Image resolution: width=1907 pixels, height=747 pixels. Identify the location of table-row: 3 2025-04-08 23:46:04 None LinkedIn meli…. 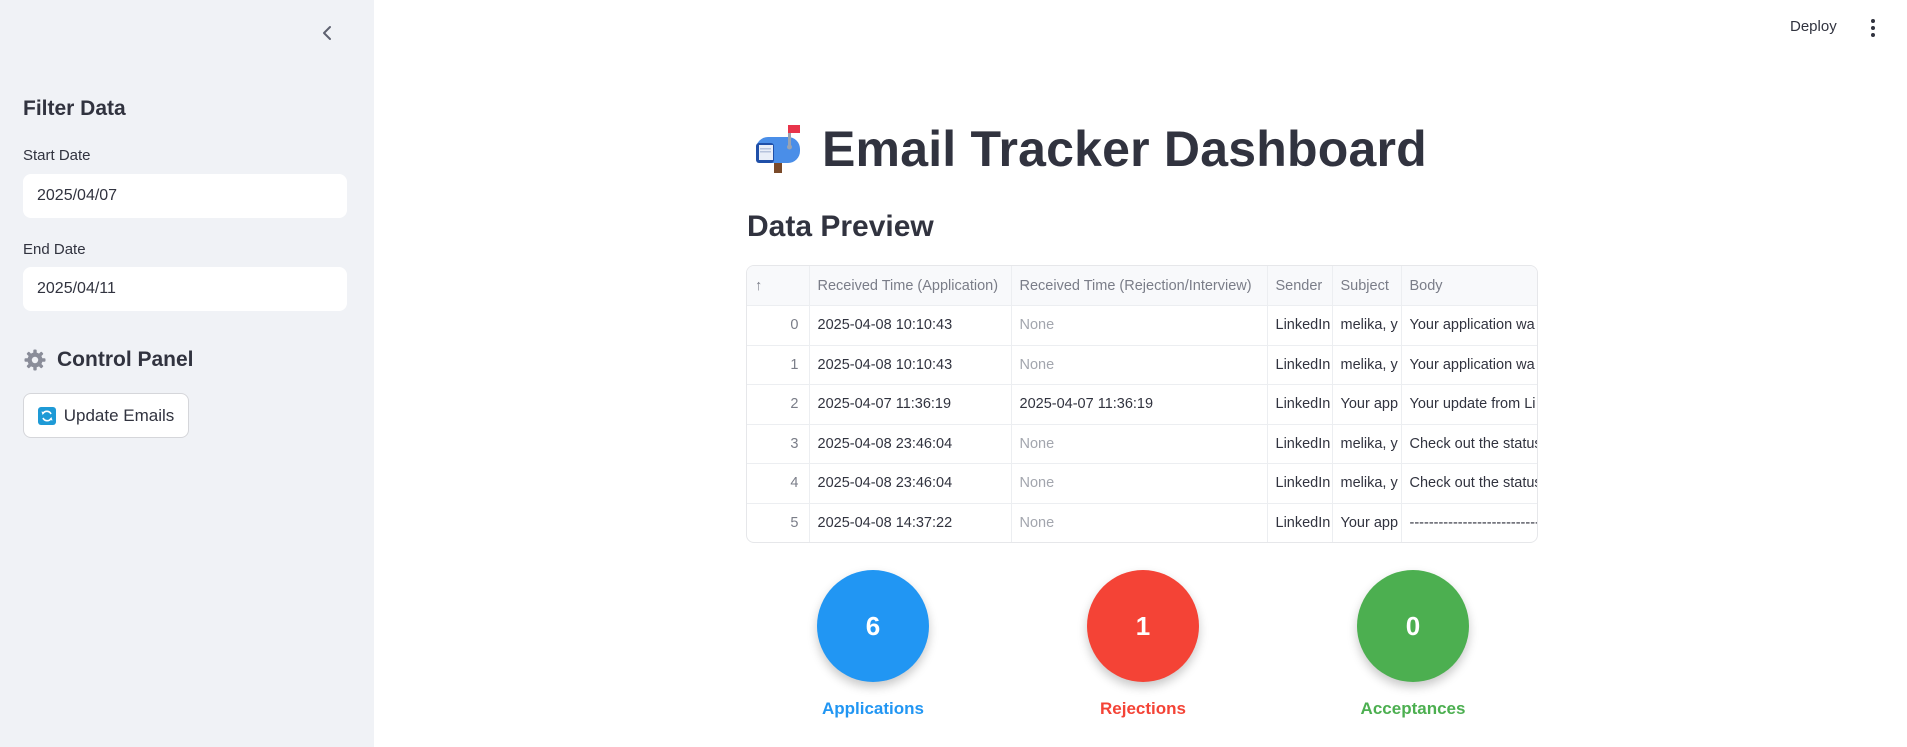
(1142, 444).